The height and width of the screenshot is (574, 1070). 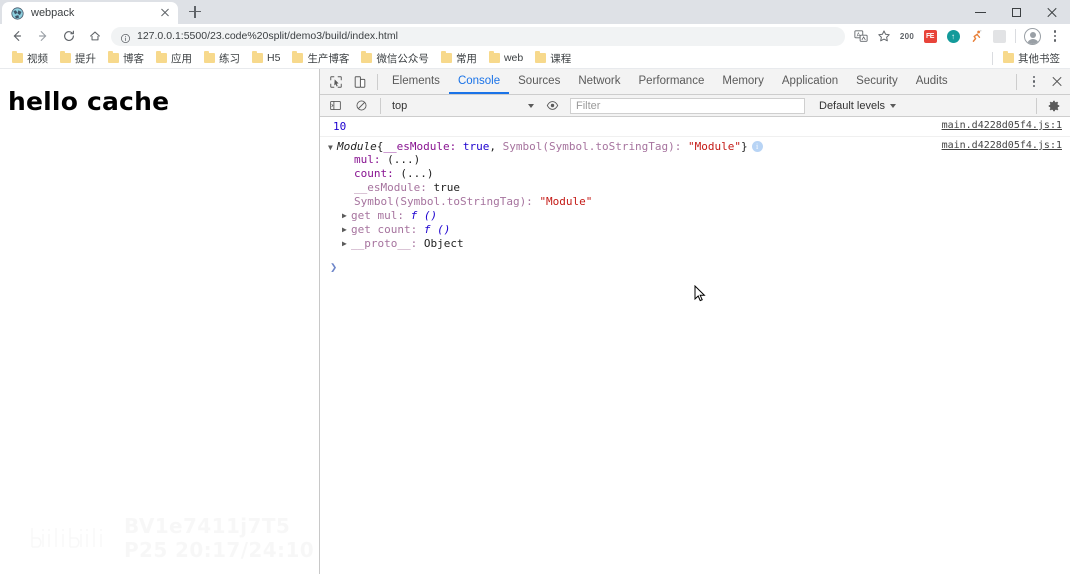 I want to click on info-icon: i, so click(x=757, y=146).